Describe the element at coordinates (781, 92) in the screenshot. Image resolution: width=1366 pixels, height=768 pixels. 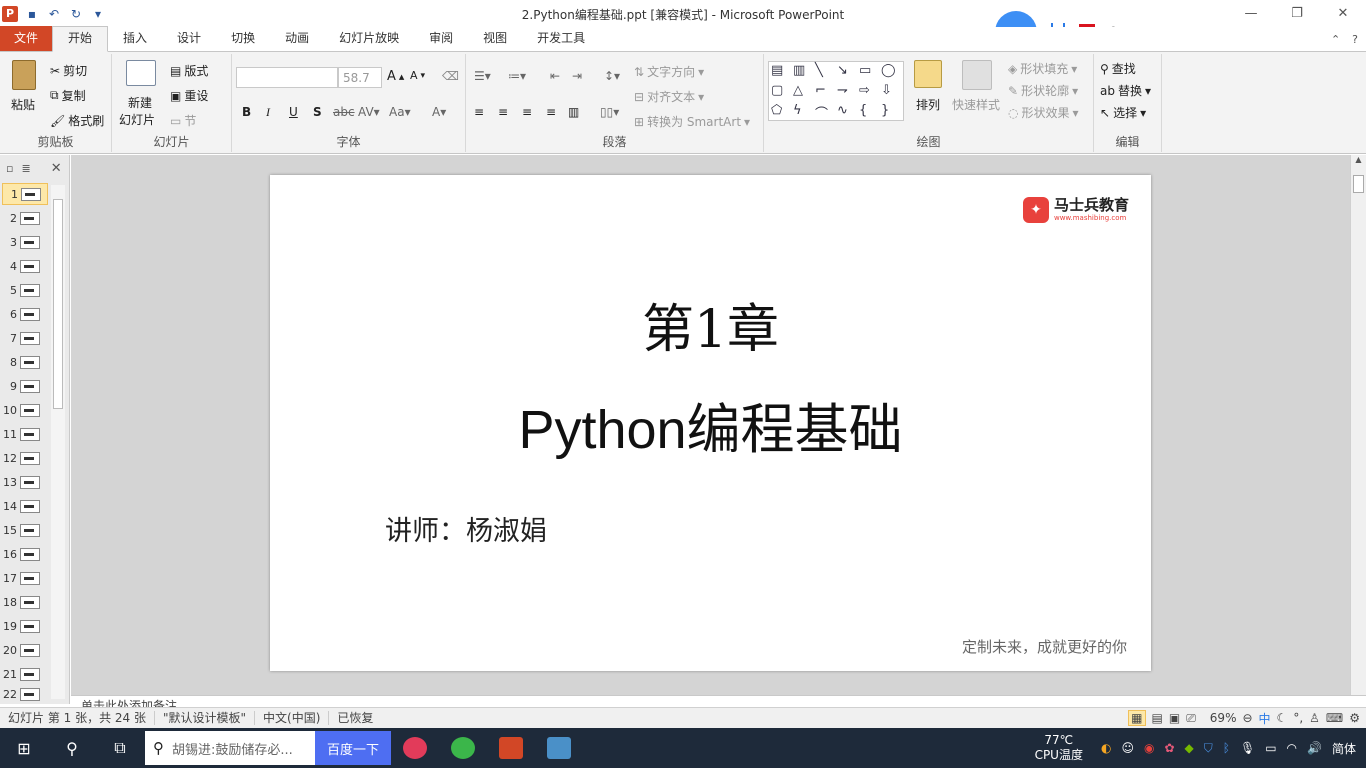
I see `rounded-rect-shape-icon: ▢` at that location.